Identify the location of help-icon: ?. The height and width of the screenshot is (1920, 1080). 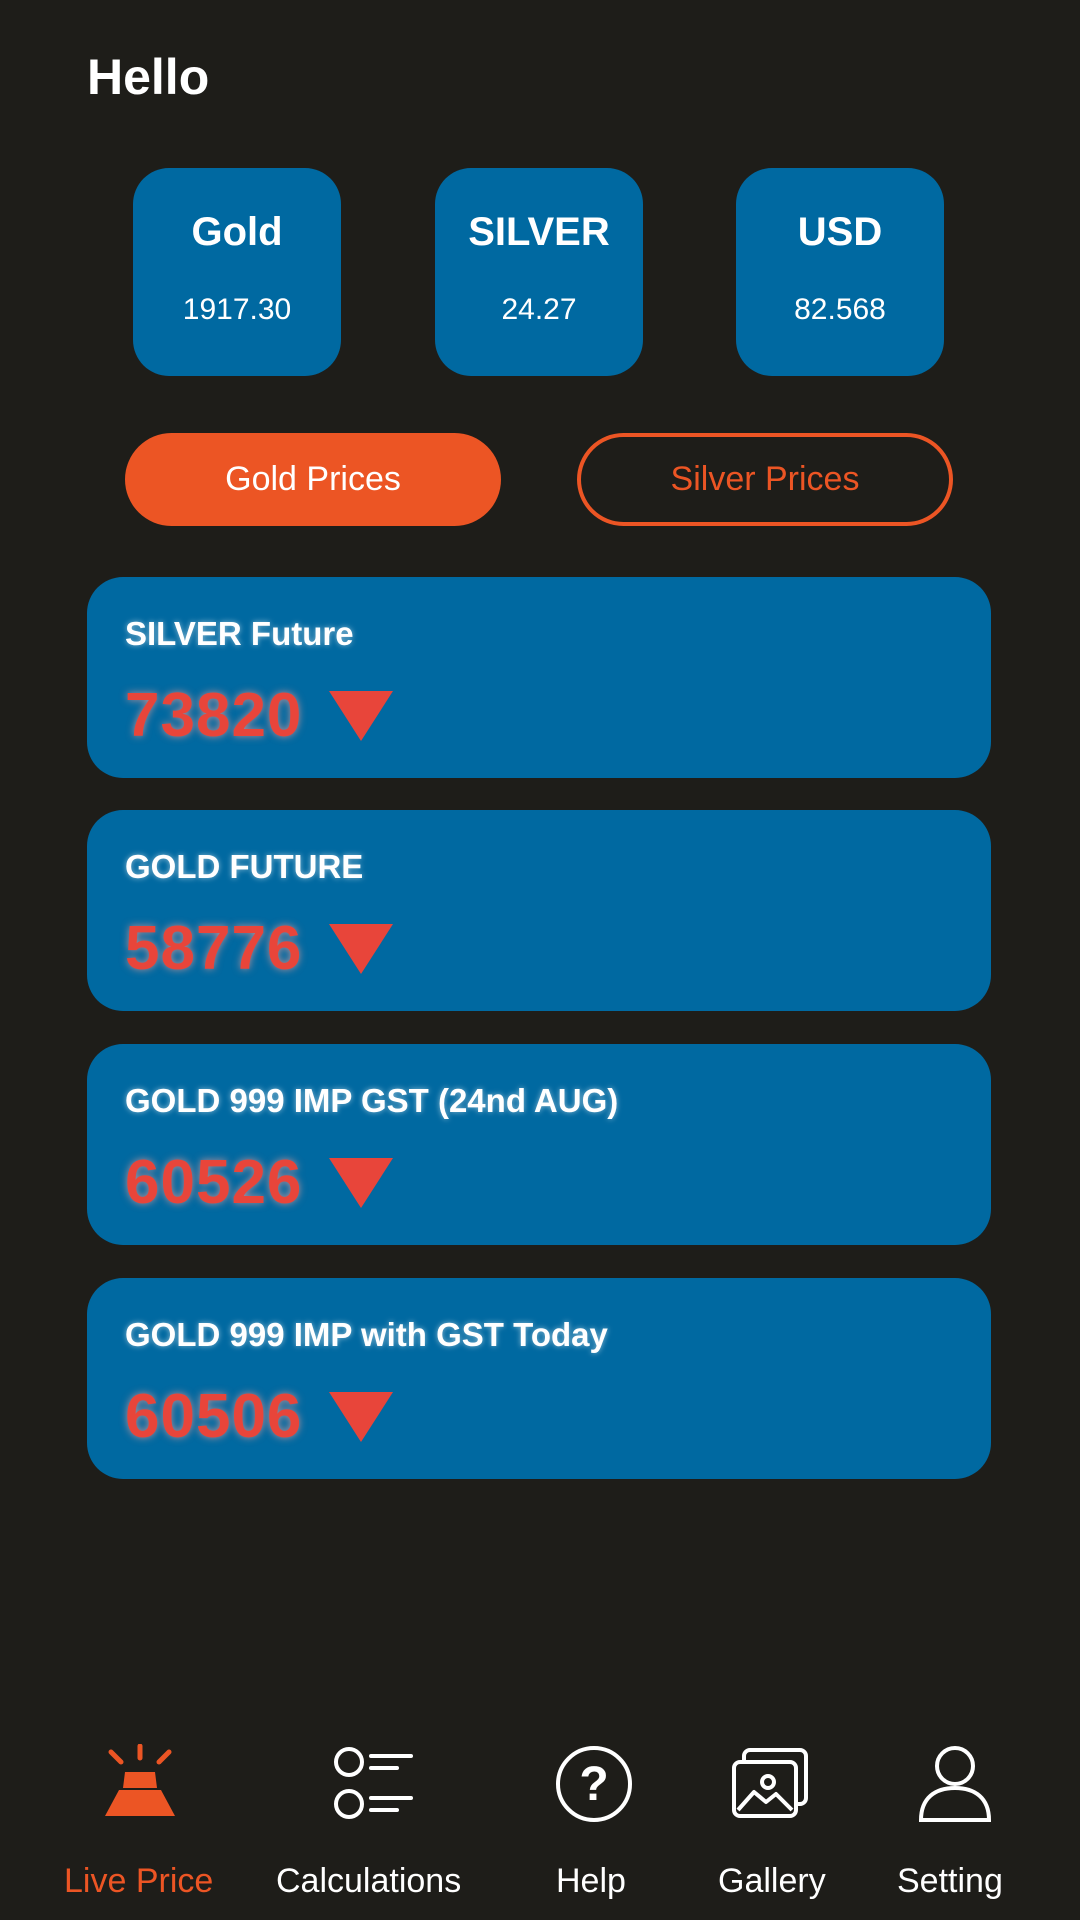
(594, 1784).